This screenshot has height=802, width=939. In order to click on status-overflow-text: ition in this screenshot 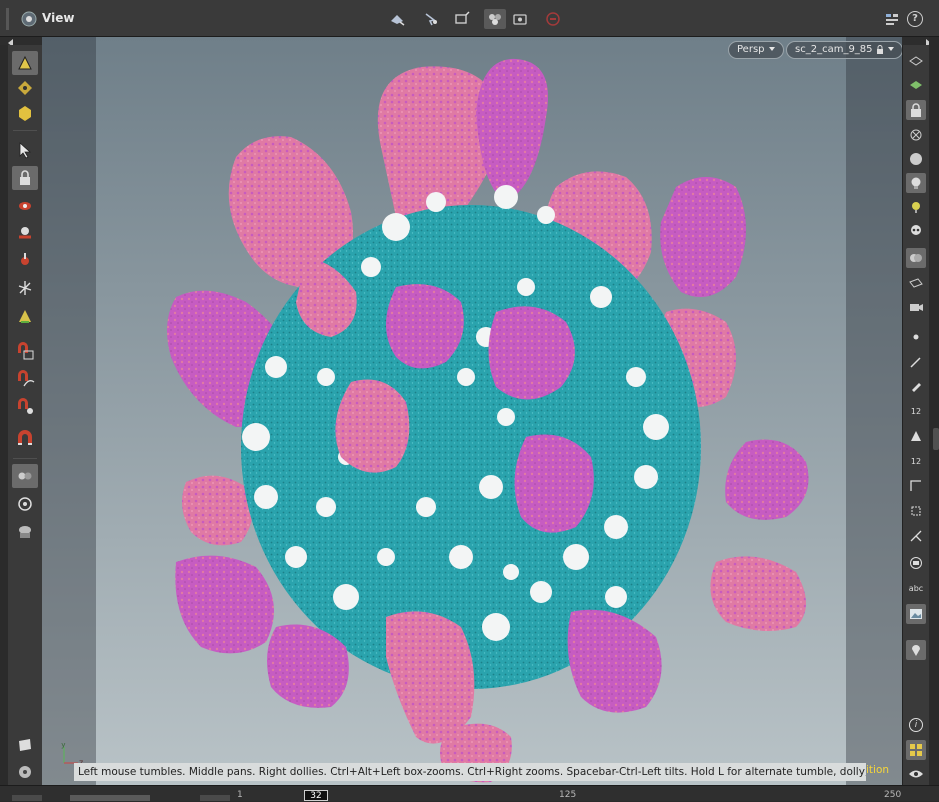, I will do `click(878, 770)`.